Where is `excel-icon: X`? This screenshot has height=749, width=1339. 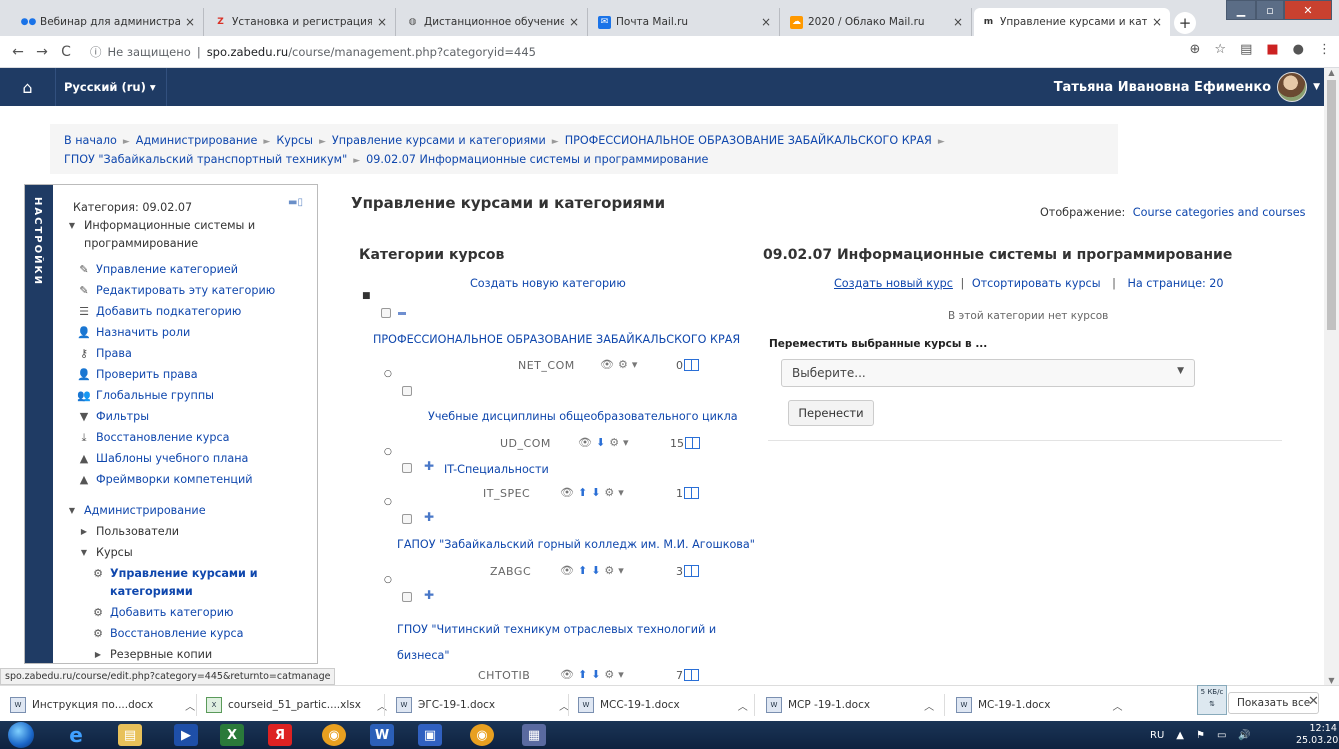 excel-icon: X is located at coordinates (232, 735).